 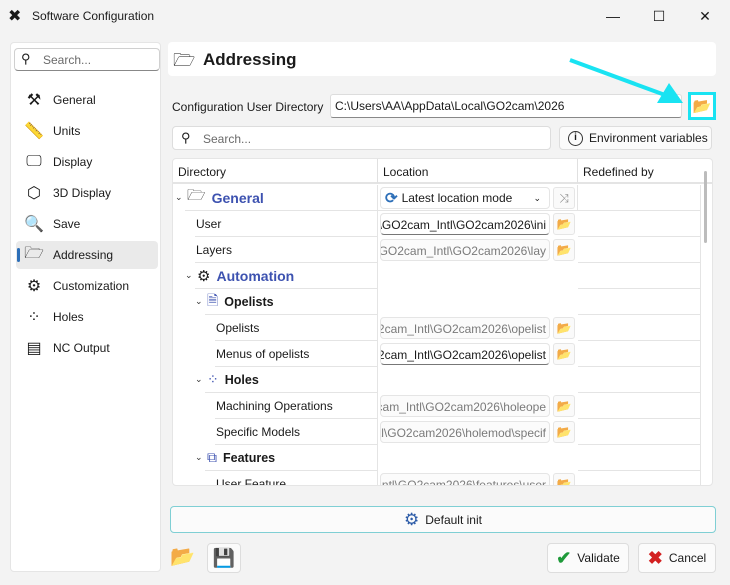 What do you see at coordinates (67, 224) in the screenshot?
I see `sidebar-item-label: Save` at bounding box center [67, 224].